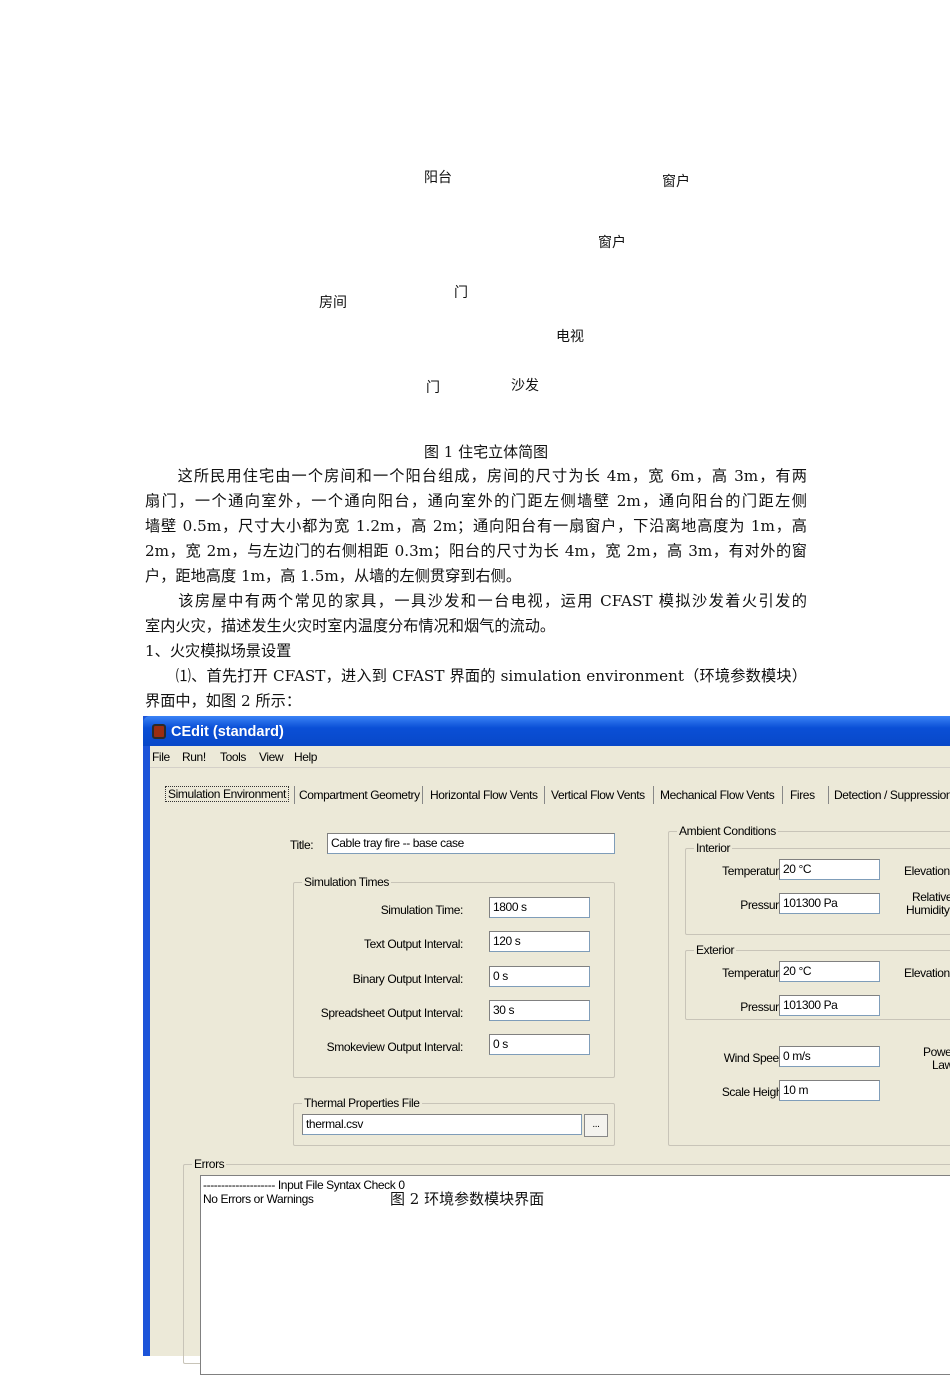  What do you see at coordinates (829, 903) in the screenshot?
I see `interior-pressure-input: 101300 Pa` at bounding box center [829, 903].